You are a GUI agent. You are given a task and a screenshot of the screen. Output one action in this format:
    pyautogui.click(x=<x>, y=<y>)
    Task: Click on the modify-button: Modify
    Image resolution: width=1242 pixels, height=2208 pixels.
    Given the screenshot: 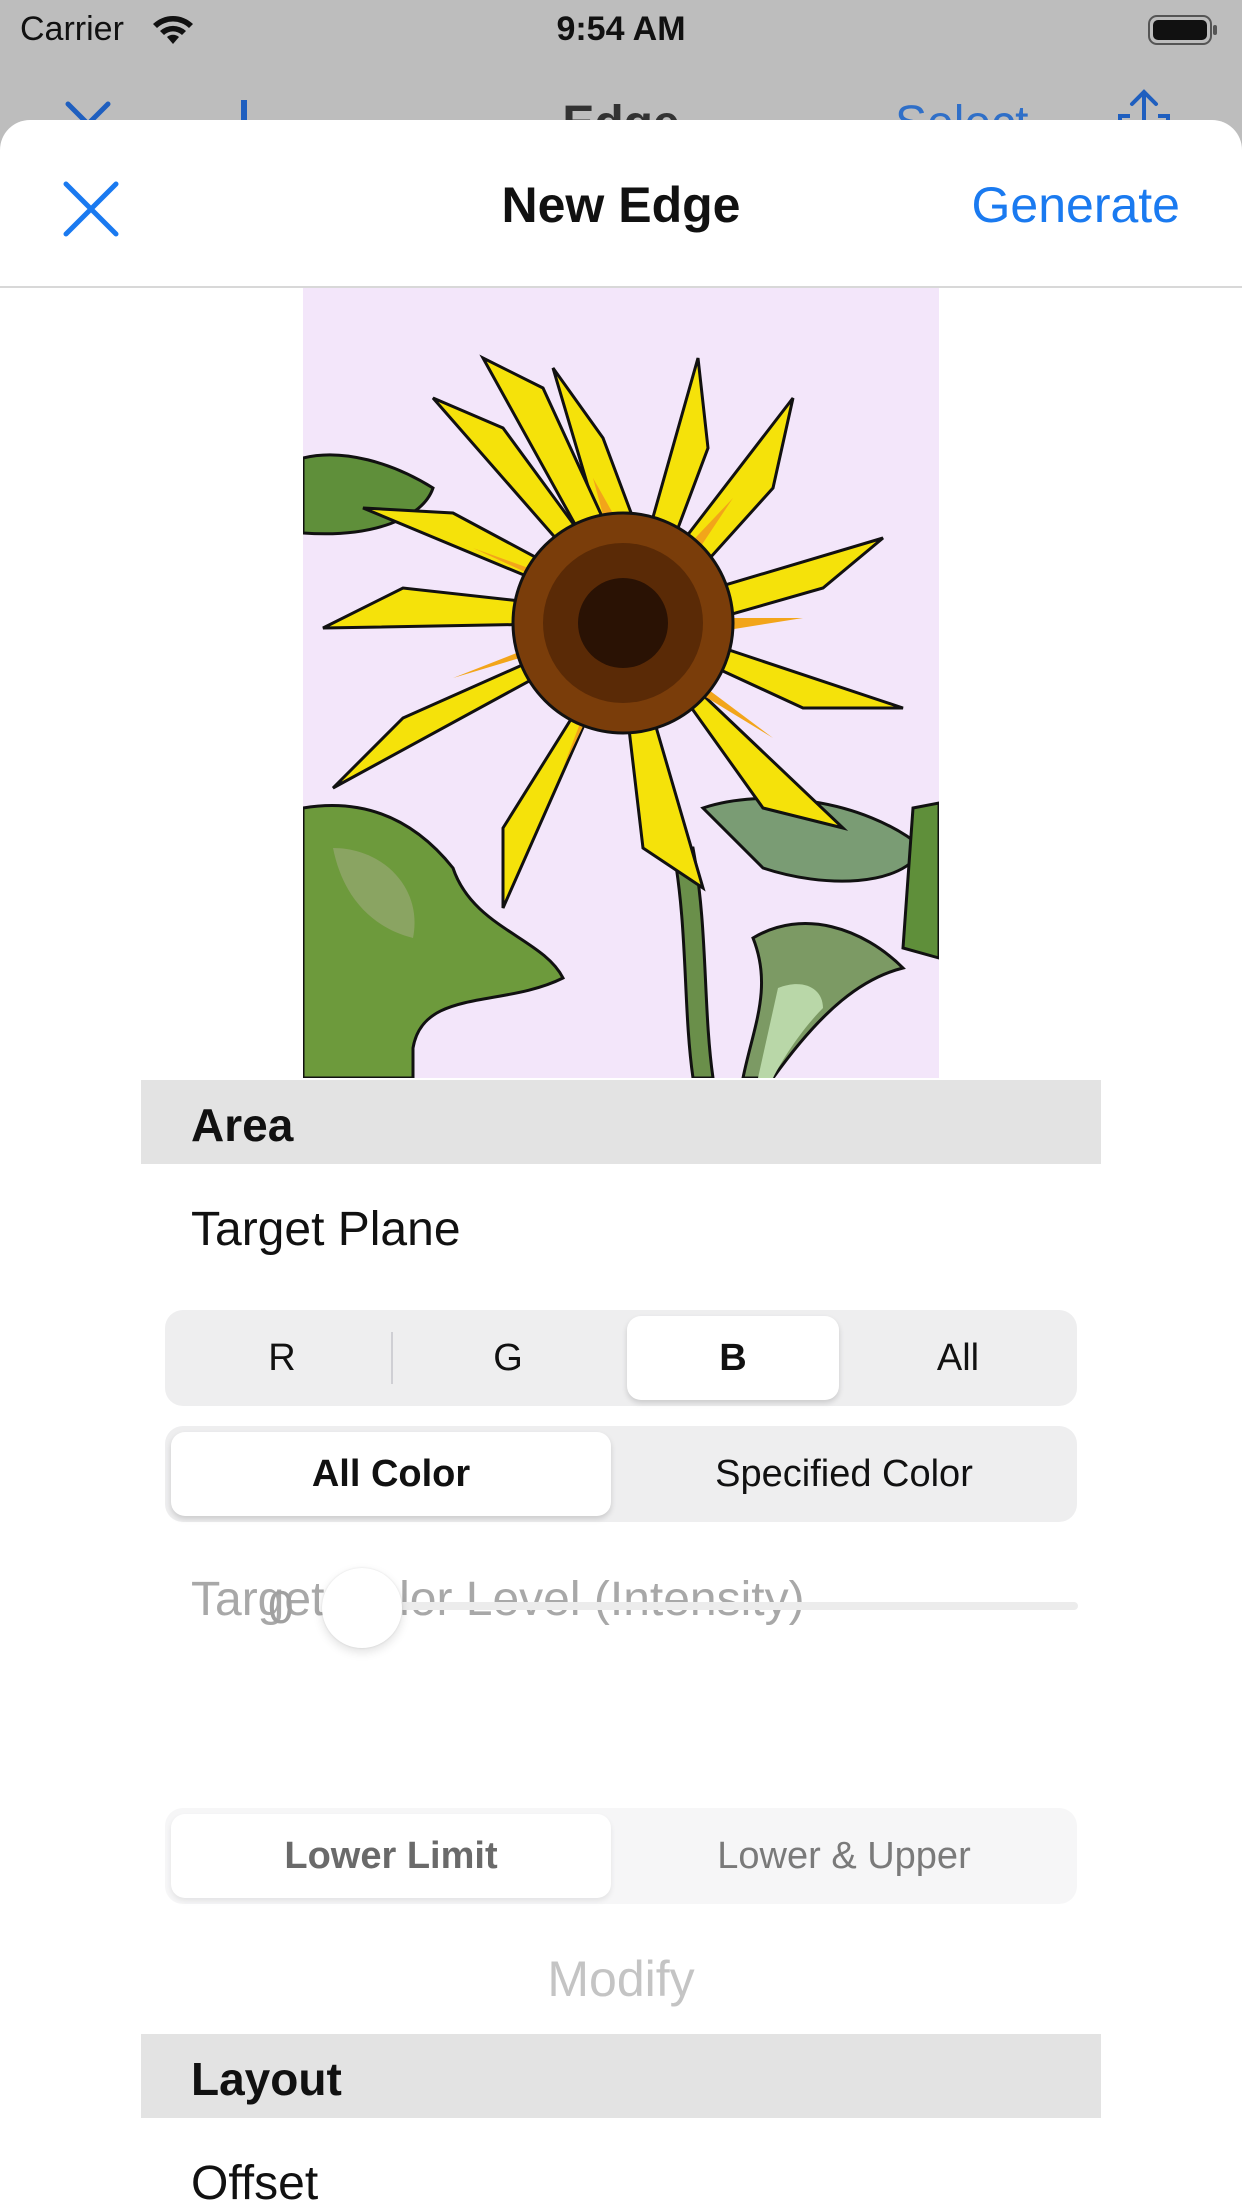 What is the action you would take?
    pyautogui.click(x=621, y=1979)
    